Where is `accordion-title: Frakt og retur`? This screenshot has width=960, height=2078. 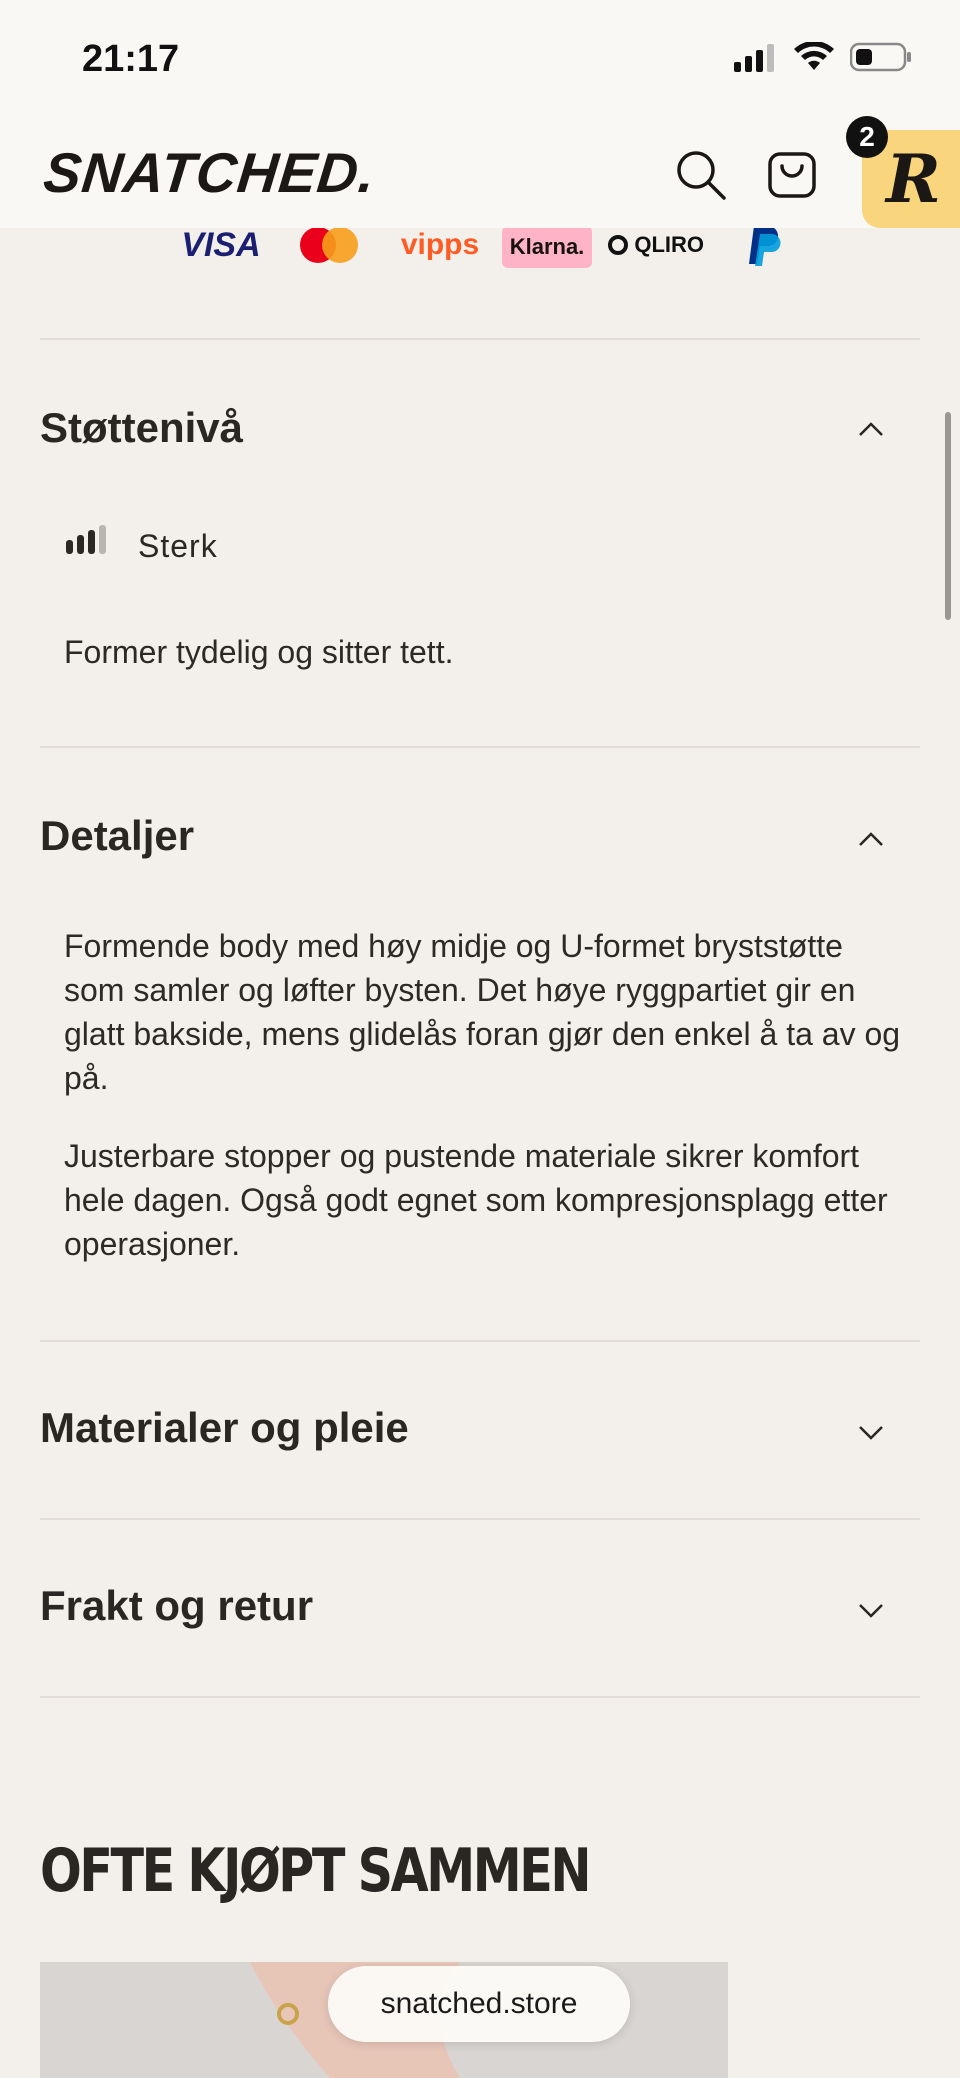
accordion-title: Frakt og retur is located at coordinates (176, 1606).